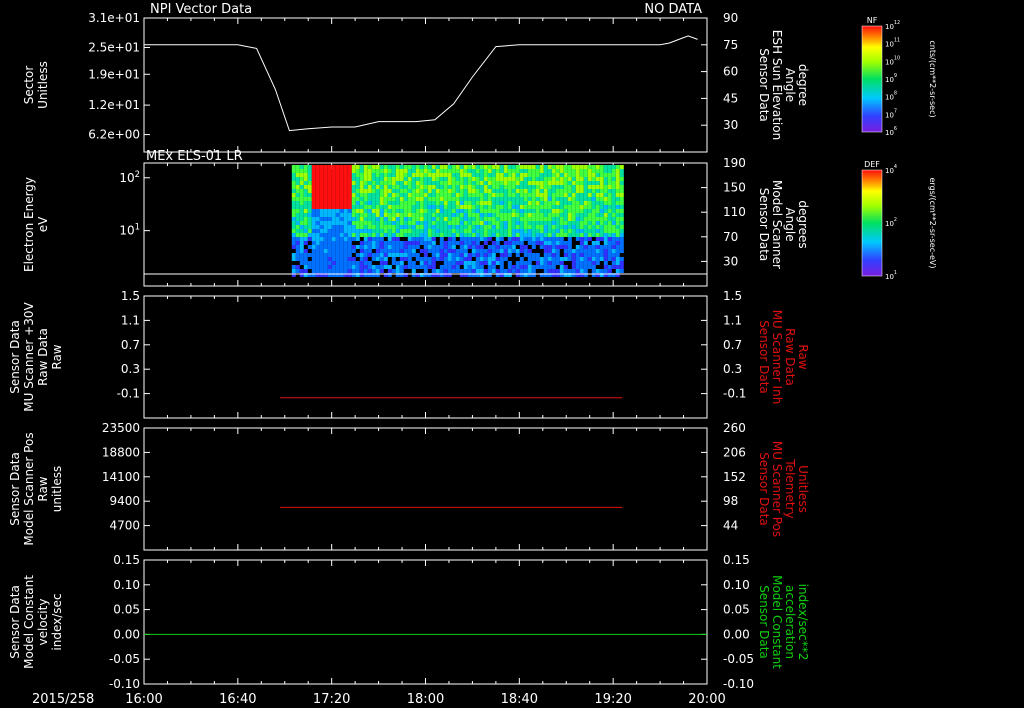 The height and width of the screenshot is (708, 1024). What do you see at coordinates (730, 98) in the screenshot?
I see `y-tick-label-right: 45` at bounding box center [730, 98].